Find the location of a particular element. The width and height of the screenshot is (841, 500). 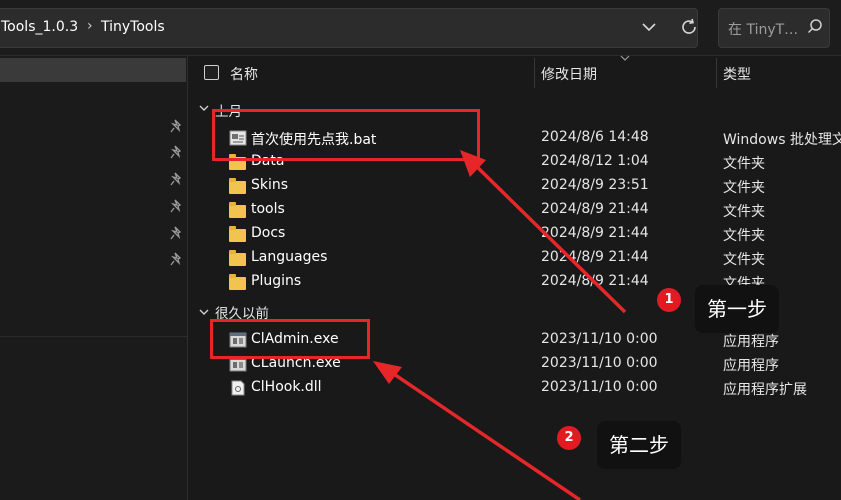

arrow-head-step2 is located at coordinates (387, 372).